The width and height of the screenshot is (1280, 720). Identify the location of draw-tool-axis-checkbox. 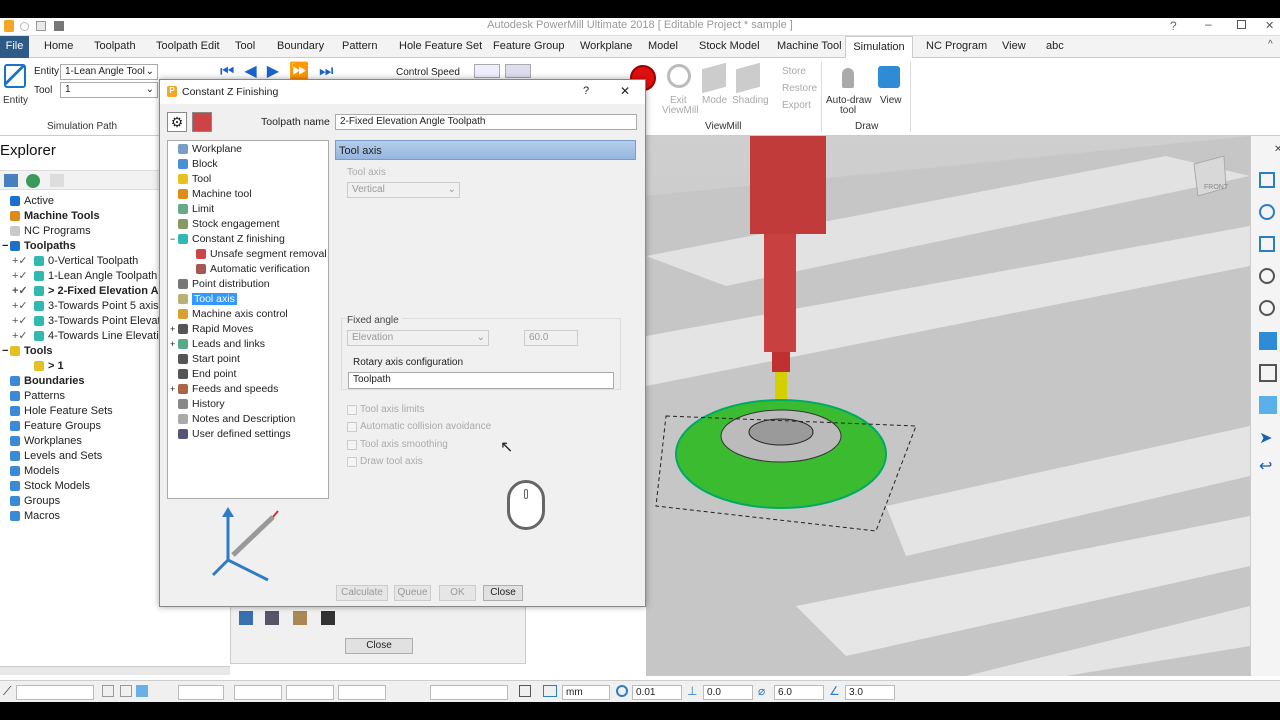
(352, 462).